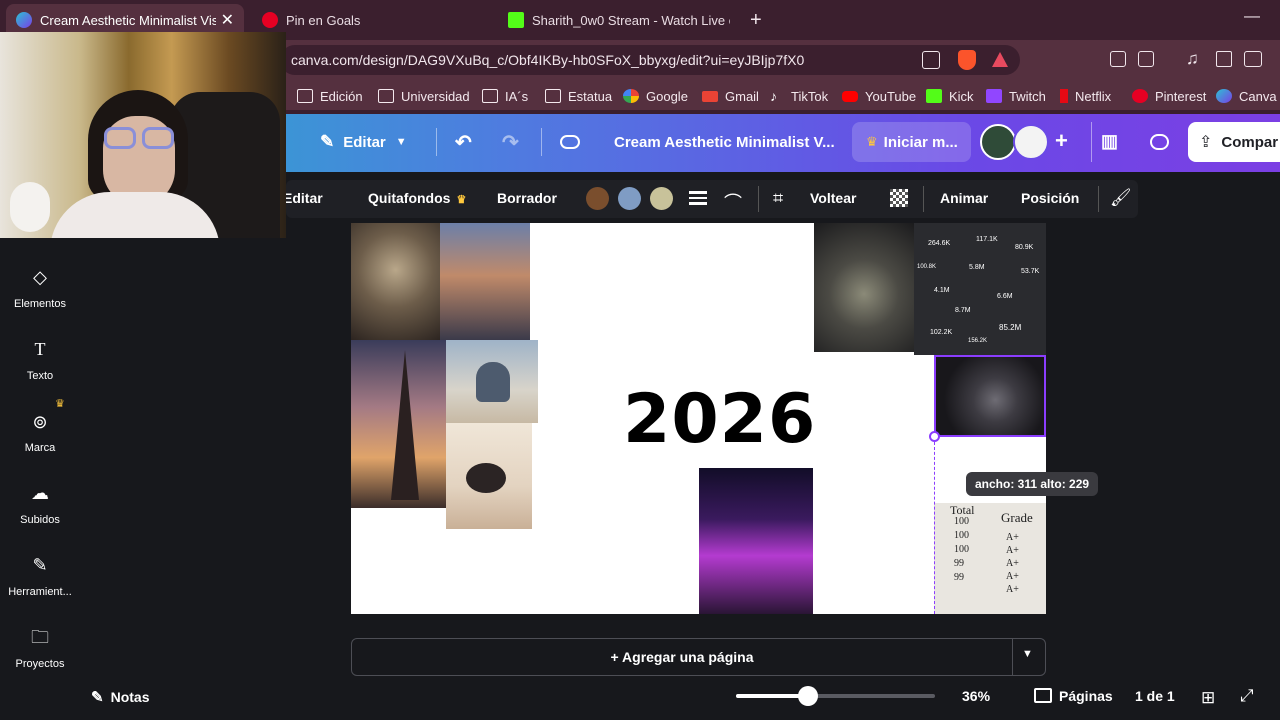 The height and width of the screenshot is (720, 1280). Describe the element at coordinates (417, 198) in the screenshot. I see `bg-remover-button: Quitafondos ♛` at that location.